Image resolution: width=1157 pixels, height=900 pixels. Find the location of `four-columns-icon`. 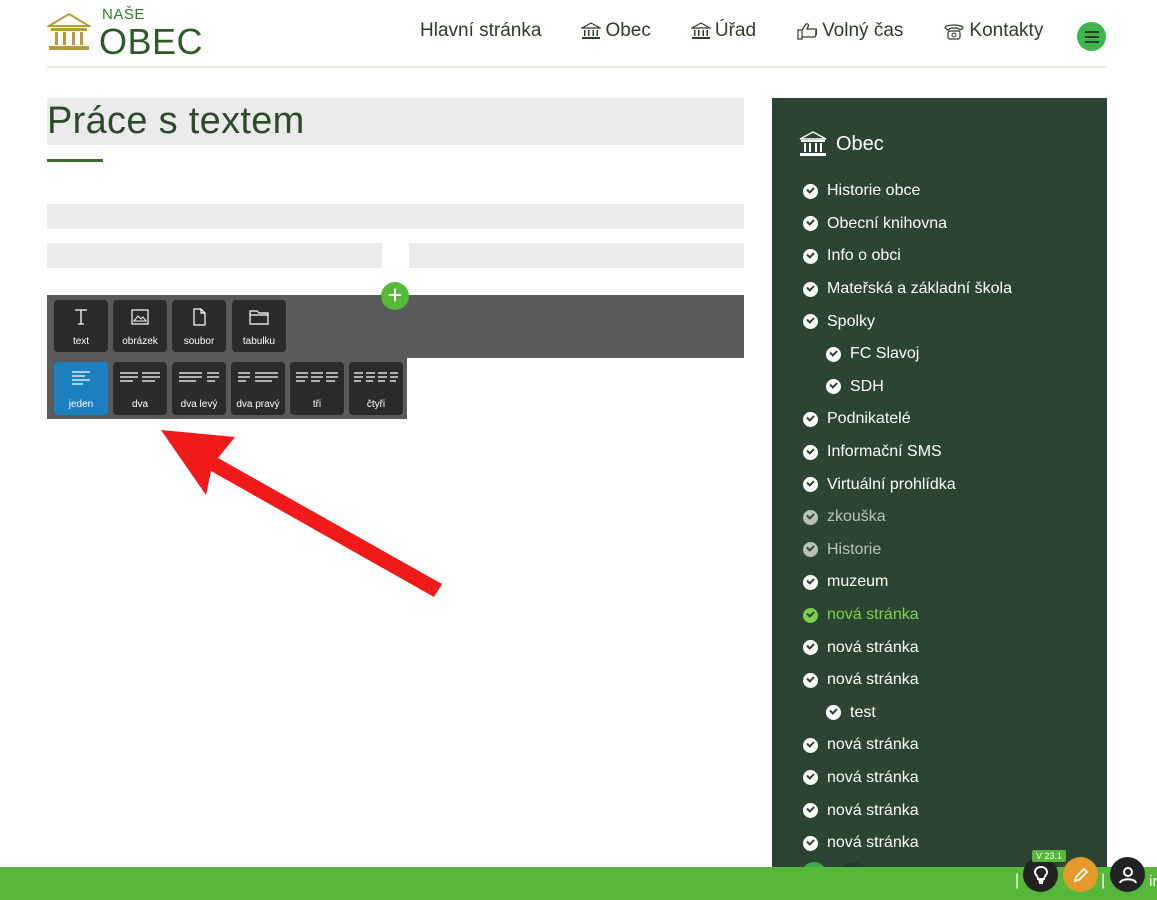

four-columns-icon is located at coordinates (376, 377).